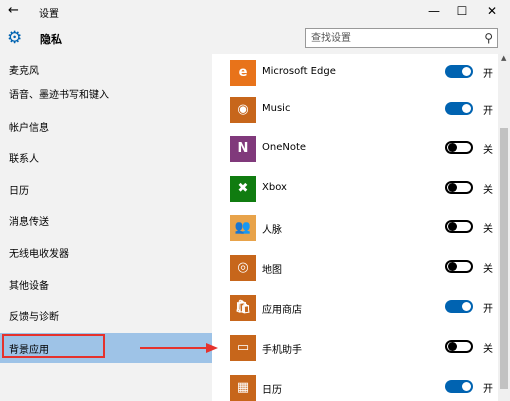 This screenshot has height=401, width=510. I want to click on sidebar-item: 语音、墨迹书写和键入, so click(106, 93).